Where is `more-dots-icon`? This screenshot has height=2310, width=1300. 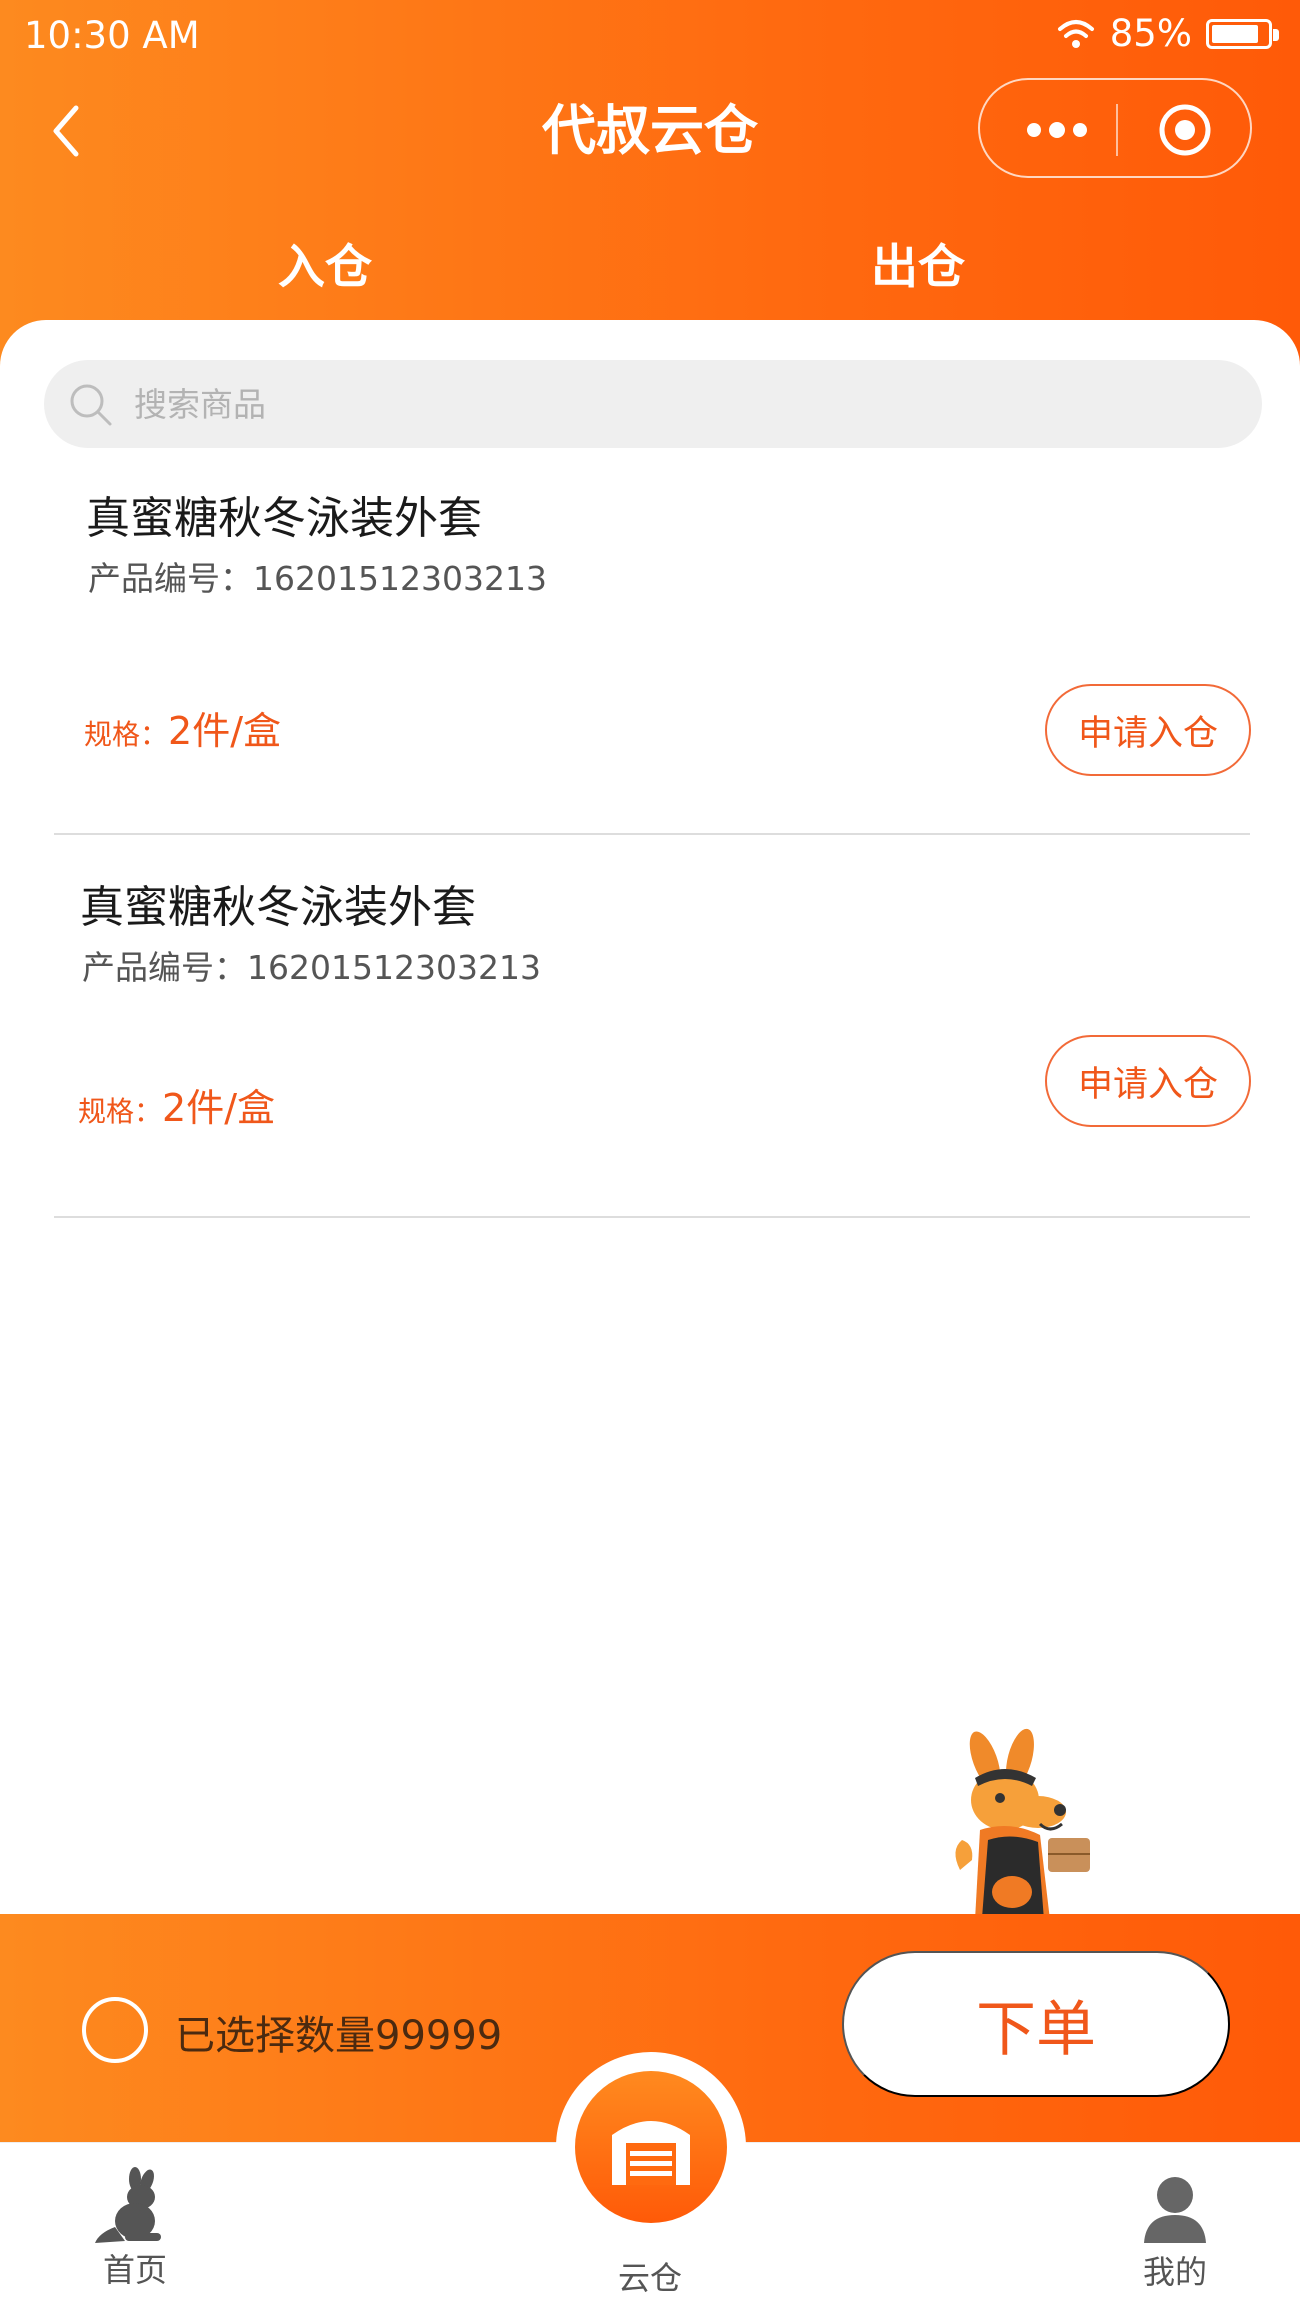
more-dots-icon is located at coordinates (1057, 130).